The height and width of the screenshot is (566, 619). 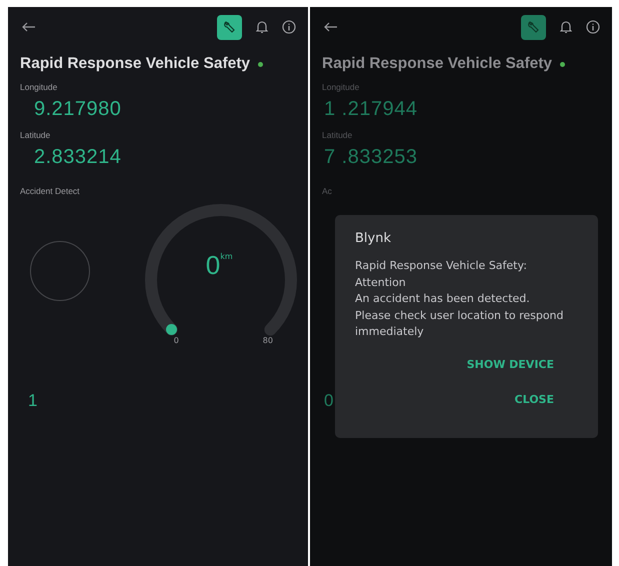 I want to click on dialog-message-line: Attention, so click(x=381, y=282).